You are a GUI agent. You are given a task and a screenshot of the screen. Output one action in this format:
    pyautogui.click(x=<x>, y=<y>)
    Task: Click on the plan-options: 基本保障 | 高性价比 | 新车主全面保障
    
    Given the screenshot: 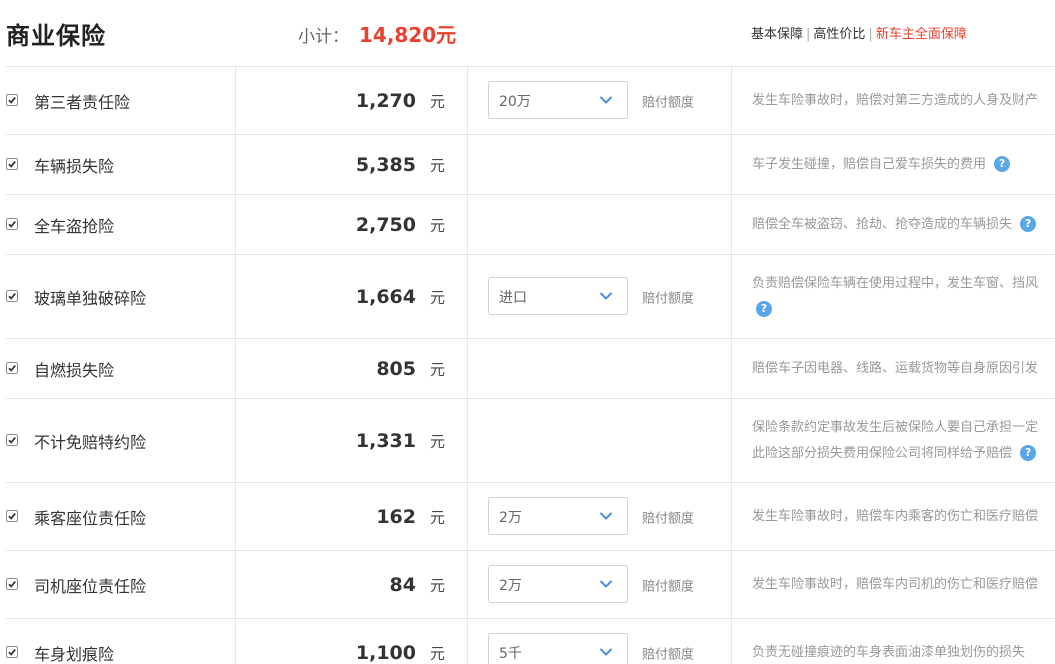 What is the action you would take?
    pyautogui.click(x=859, y=34)
    